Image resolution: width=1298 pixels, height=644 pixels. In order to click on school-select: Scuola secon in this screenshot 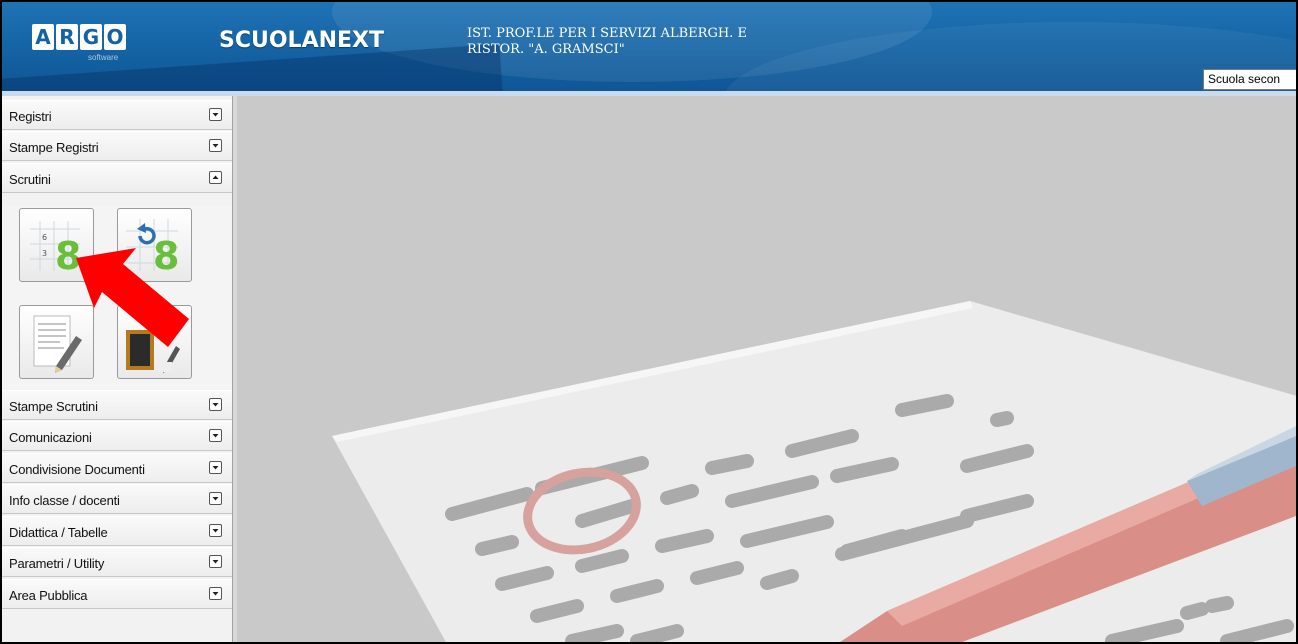, I will do `click(1249, 79)`.